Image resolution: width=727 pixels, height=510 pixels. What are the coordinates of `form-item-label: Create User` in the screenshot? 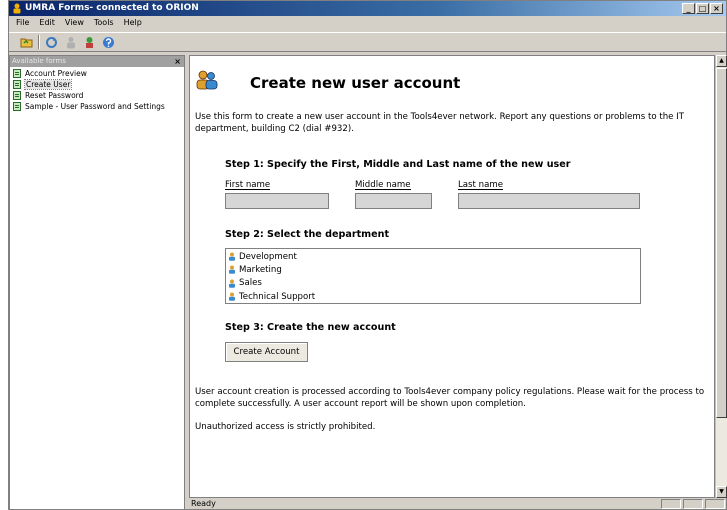 It's located at (48, 84).